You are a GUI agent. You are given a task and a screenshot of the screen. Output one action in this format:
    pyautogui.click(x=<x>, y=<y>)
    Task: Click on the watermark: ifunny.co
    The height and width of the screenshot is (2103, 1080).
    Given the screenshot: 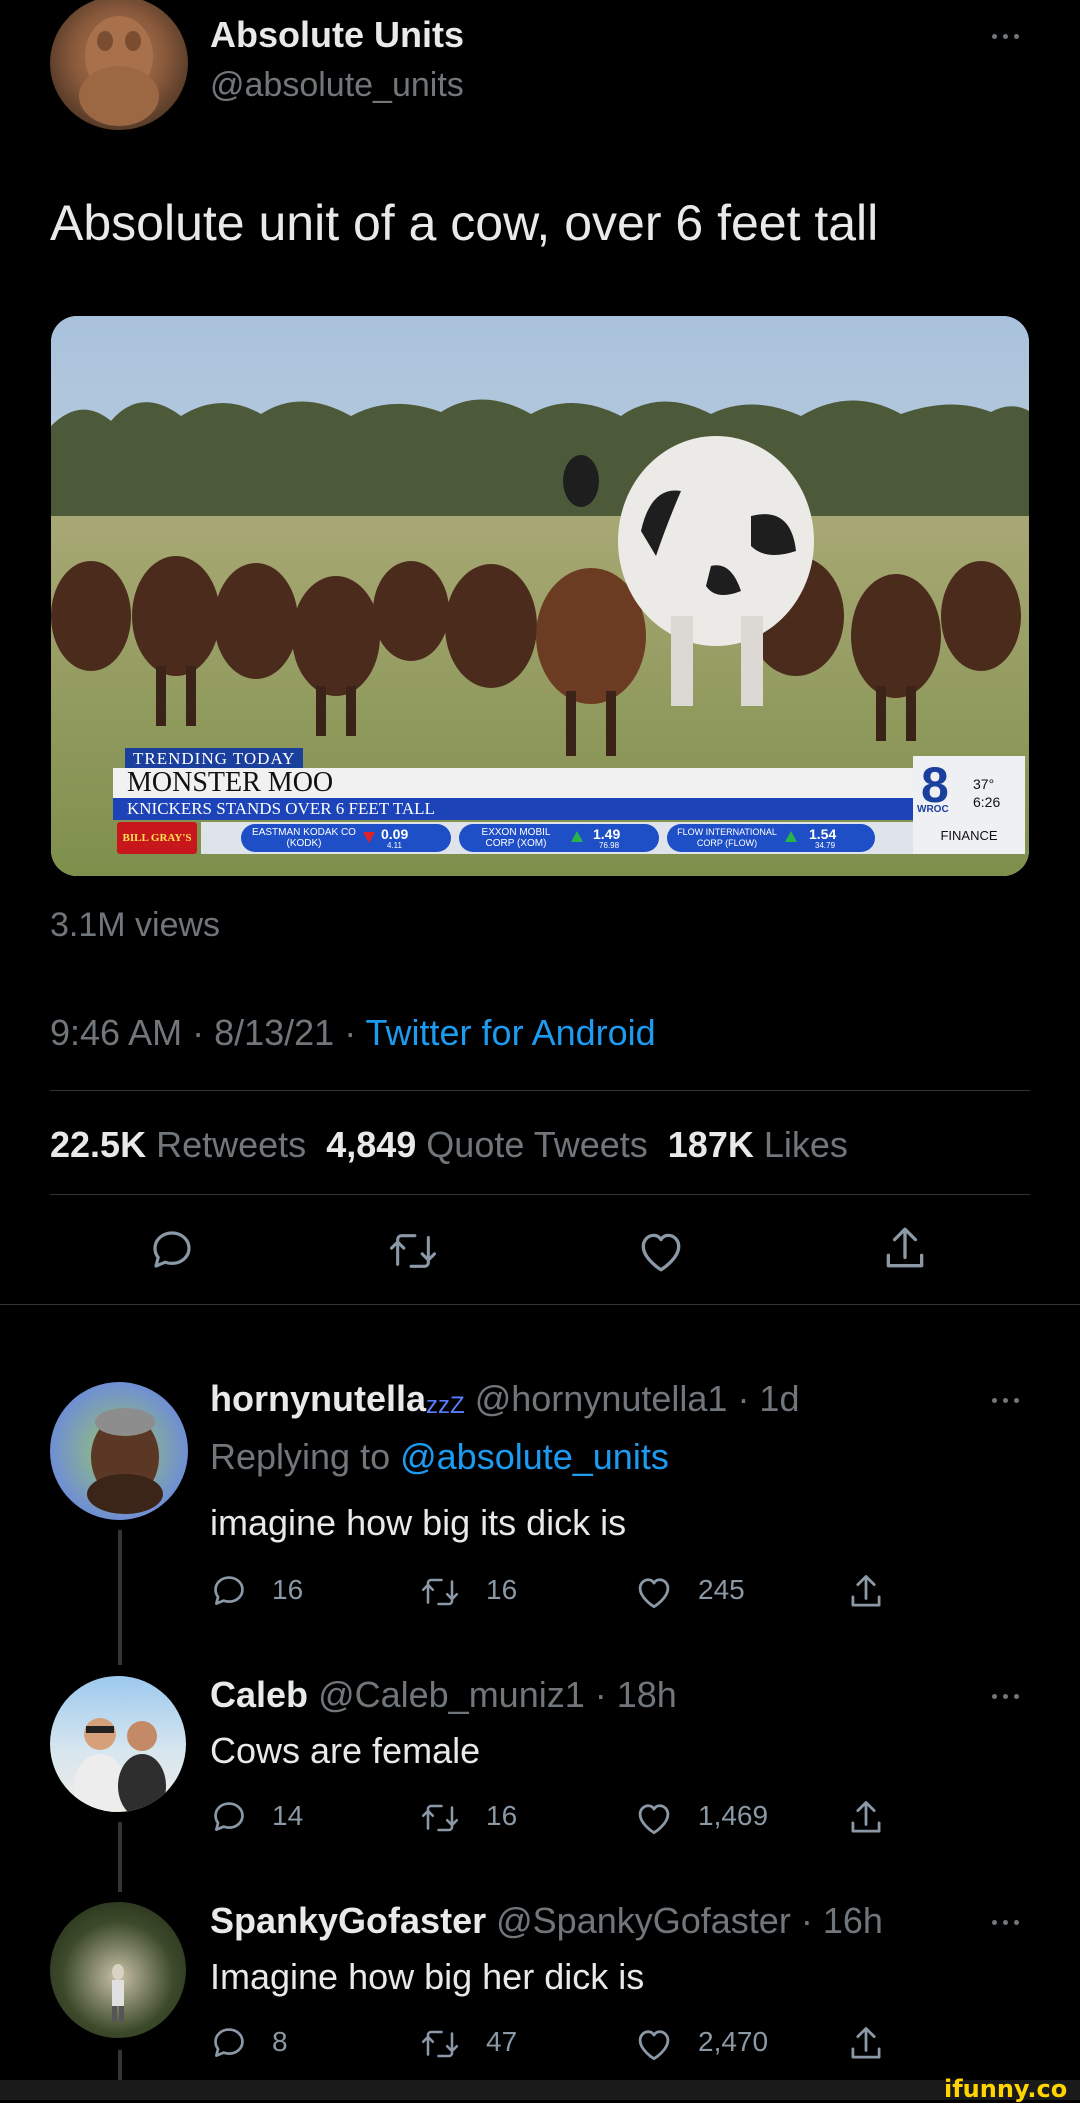 What is the action you would take?
    pyautogui.click(x=1006, y=2089)
    